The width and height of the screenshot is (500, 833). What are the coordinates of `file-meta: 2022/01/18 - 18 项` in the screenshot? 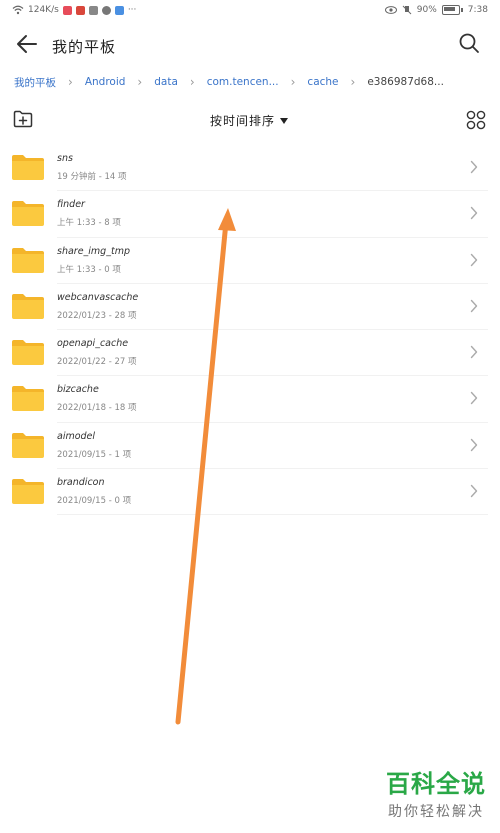 It's located at (97, 408).